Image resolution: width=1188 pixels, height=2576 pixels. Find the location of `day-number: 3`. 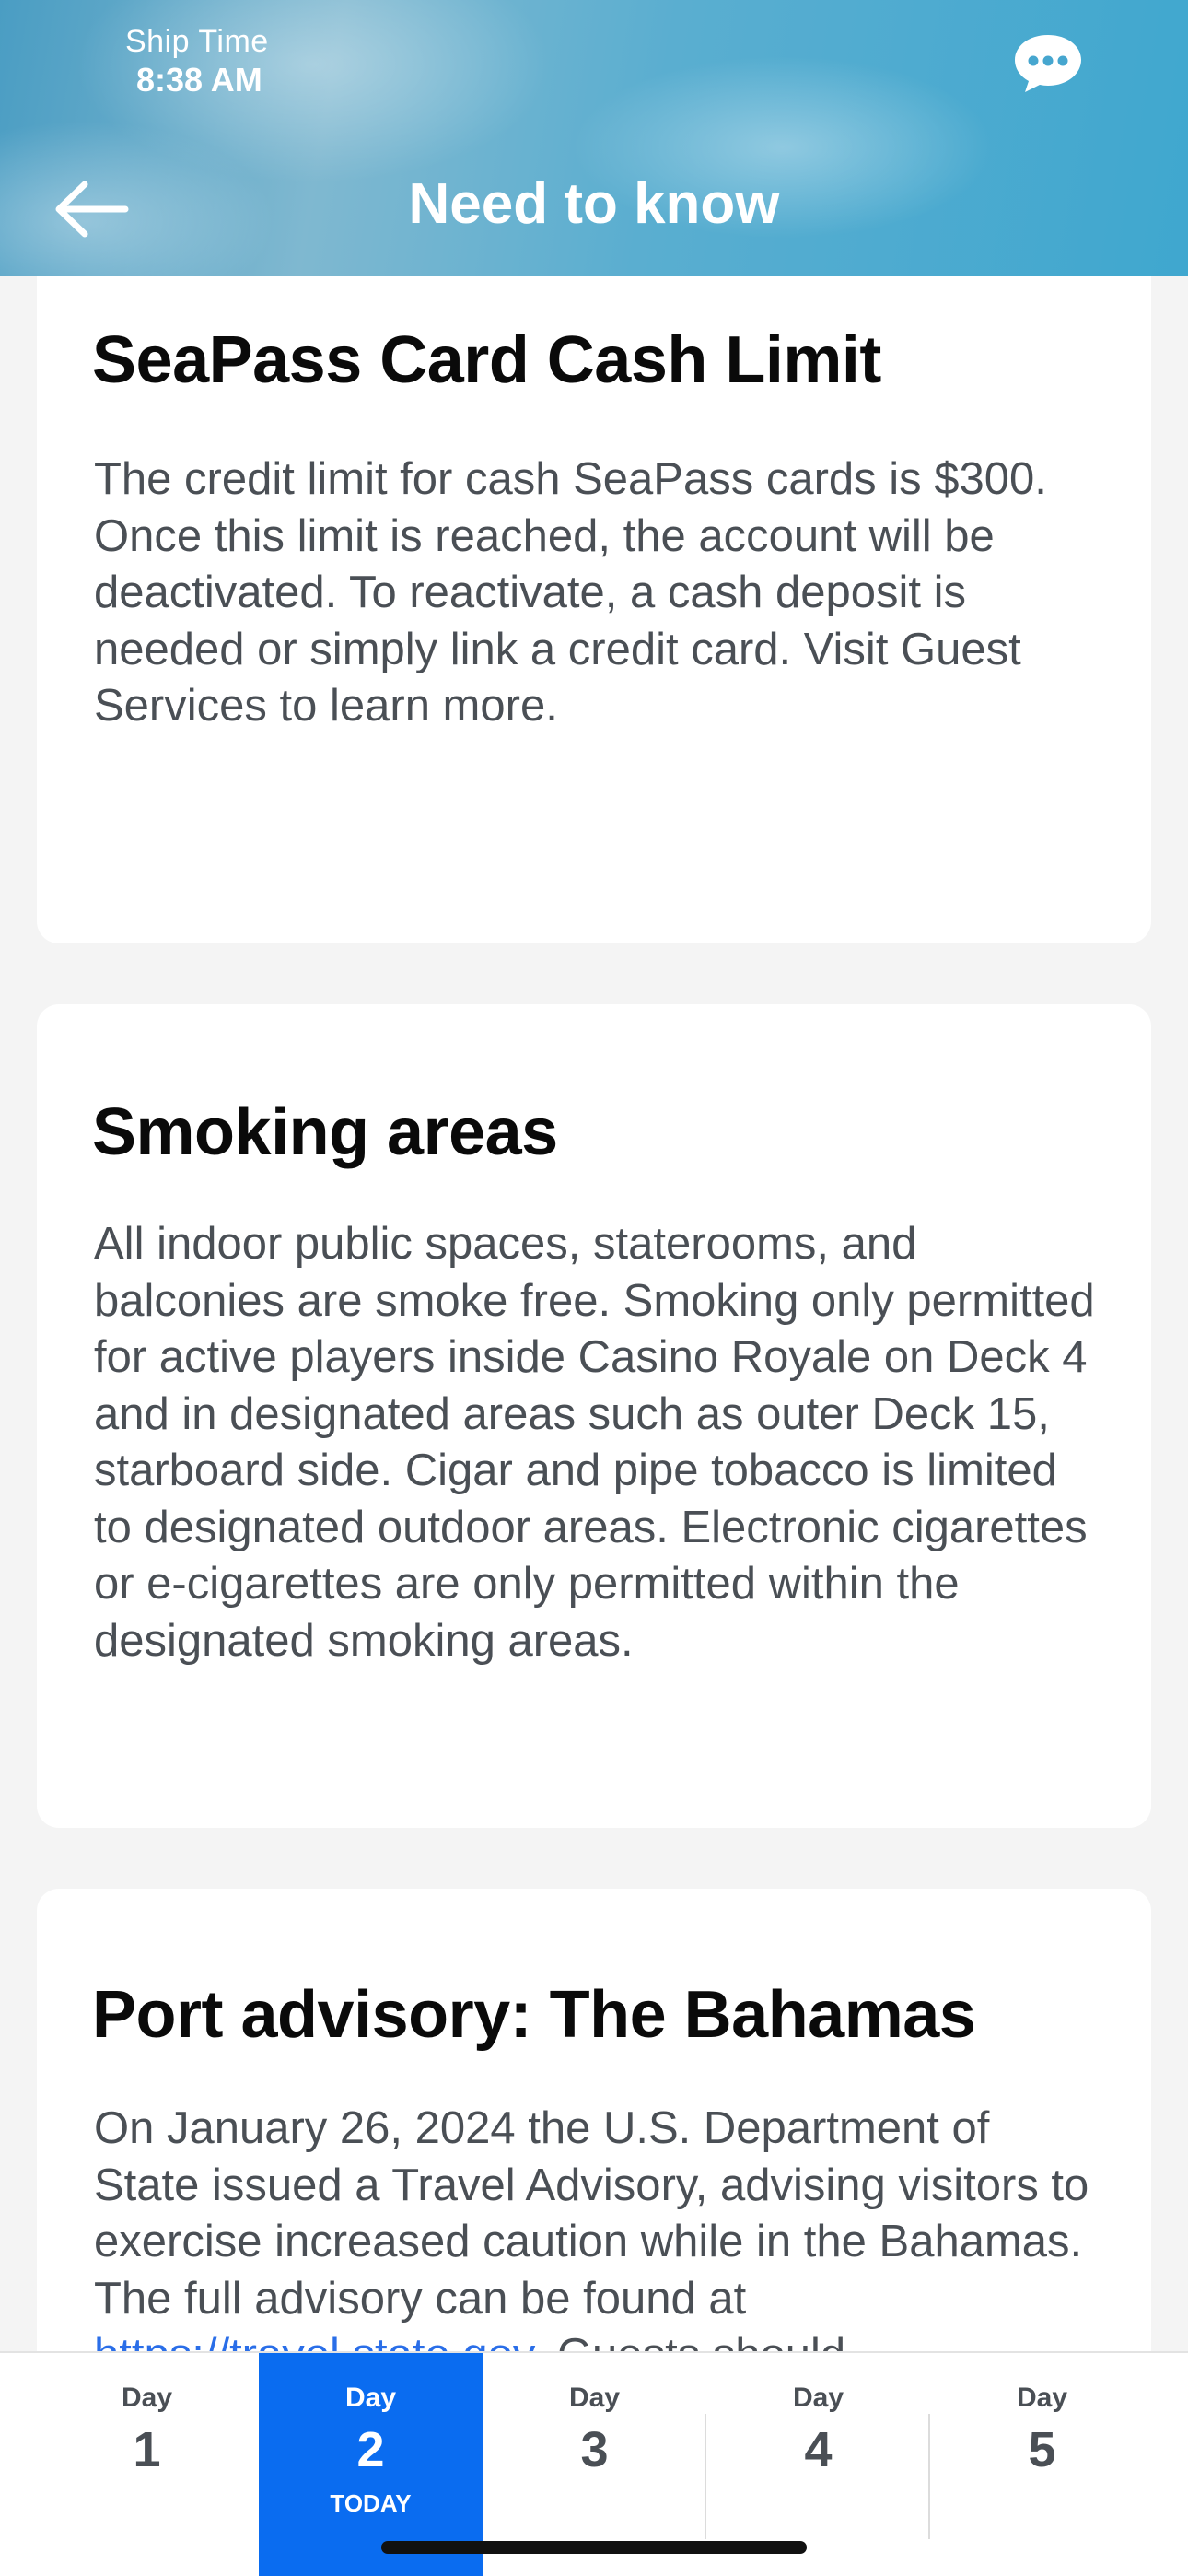

day-number: 3 is located at coordinates (594, 2449).